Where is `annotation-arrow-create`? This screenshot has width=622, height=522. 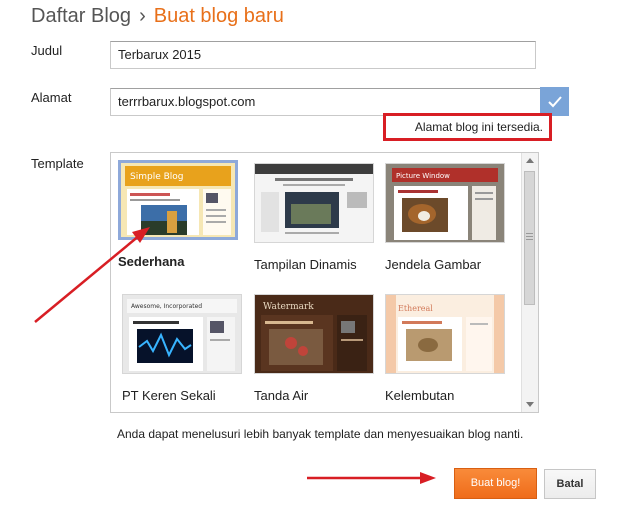 annotation-arrow-create is located at coordinates (371, 478).